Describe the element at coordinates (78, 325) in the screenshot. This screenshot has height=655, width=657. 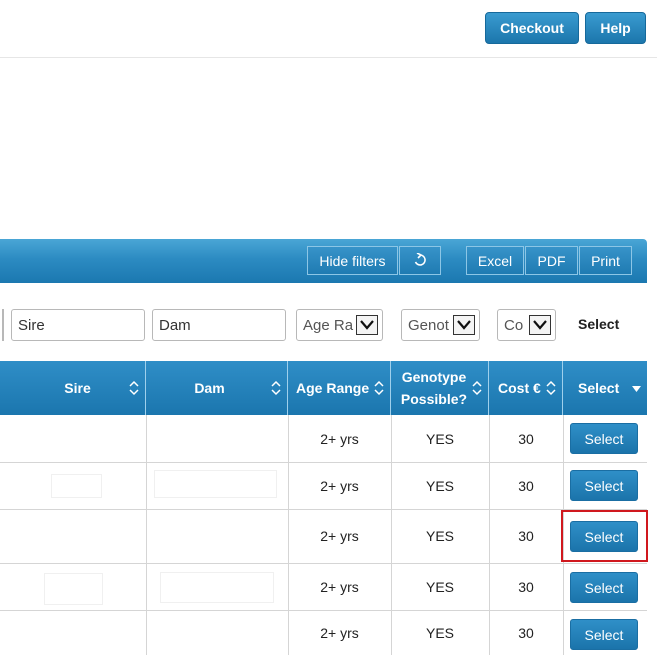
I see `sire-filter-input: Sire` at that location.